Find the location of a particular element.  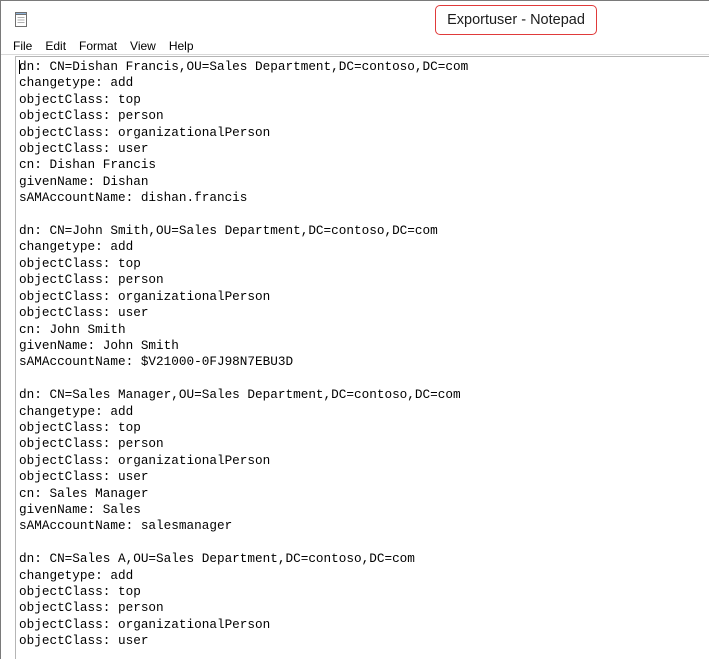

text-line: givenName: John Smith is located at coordinates (99, 345).